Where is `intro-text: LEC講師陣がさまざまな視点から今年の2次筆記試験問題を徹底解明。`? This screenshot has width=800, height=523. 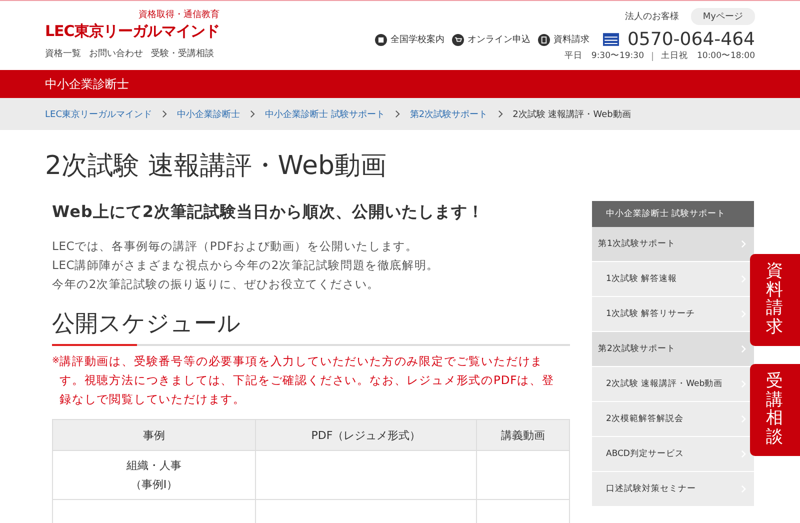
intro-text: LEC講師陣がさまざまな視点から今年の2次筆記試験問題を徹底解明。 is located at coordinates (246, 265).